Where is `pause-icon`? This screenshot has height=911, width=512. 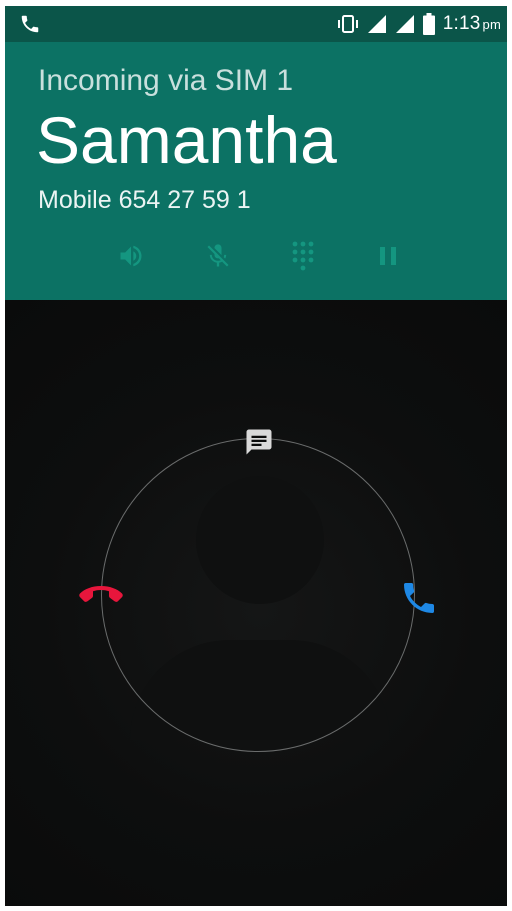 pause-icon is located at coordinates (388, 258).